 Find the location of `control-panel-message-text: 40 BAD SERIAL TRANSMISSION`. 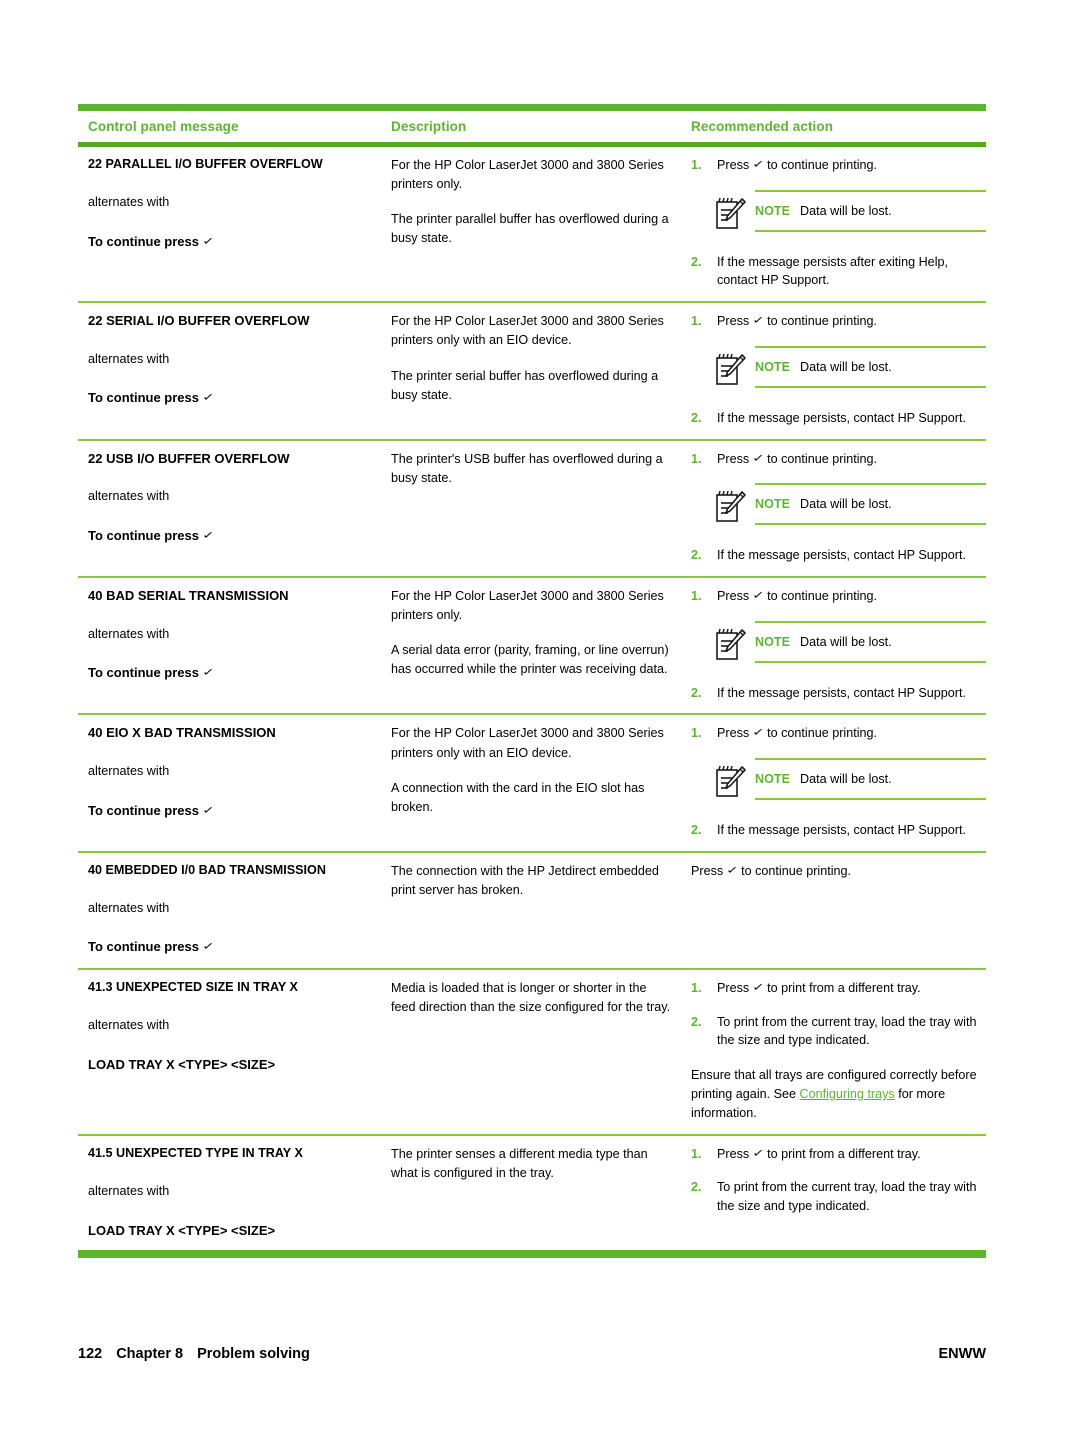

control-panel-message-text: 40 BAD SERIAL TRANSMISSION is located at coordinates (188, 596).